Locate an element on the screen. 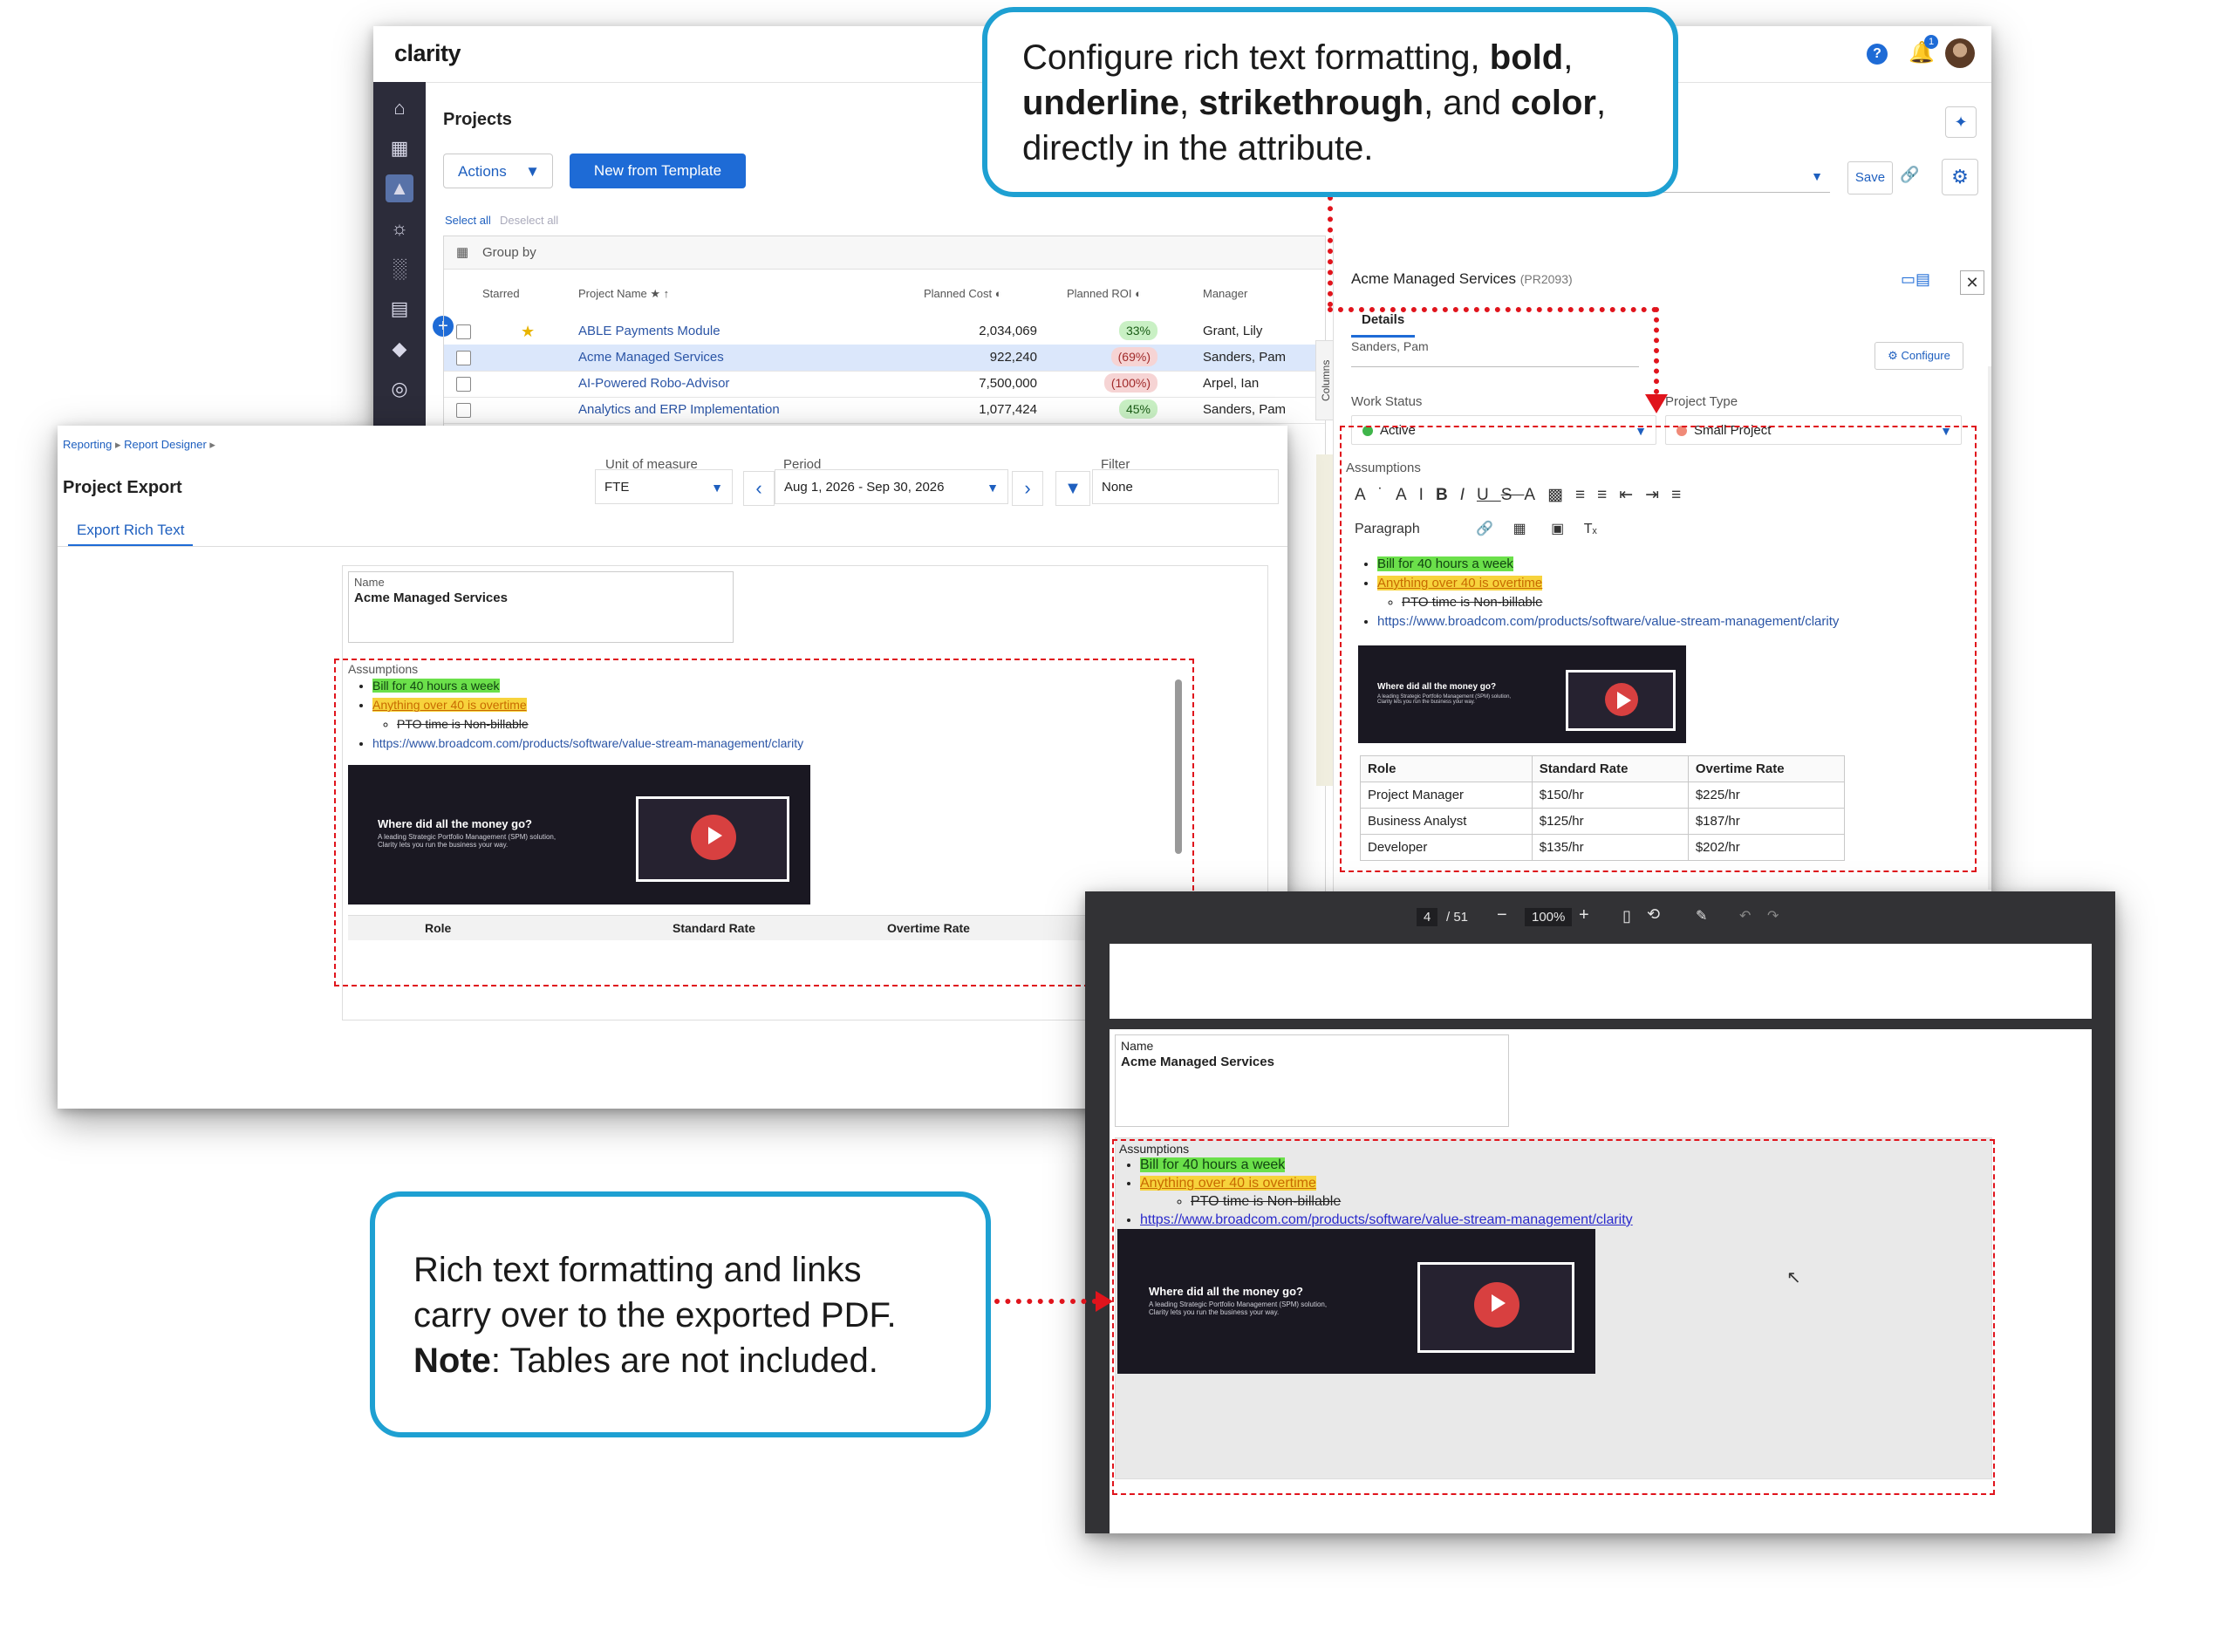  grid-icon: ▦ is located at coordinates (399, 148).